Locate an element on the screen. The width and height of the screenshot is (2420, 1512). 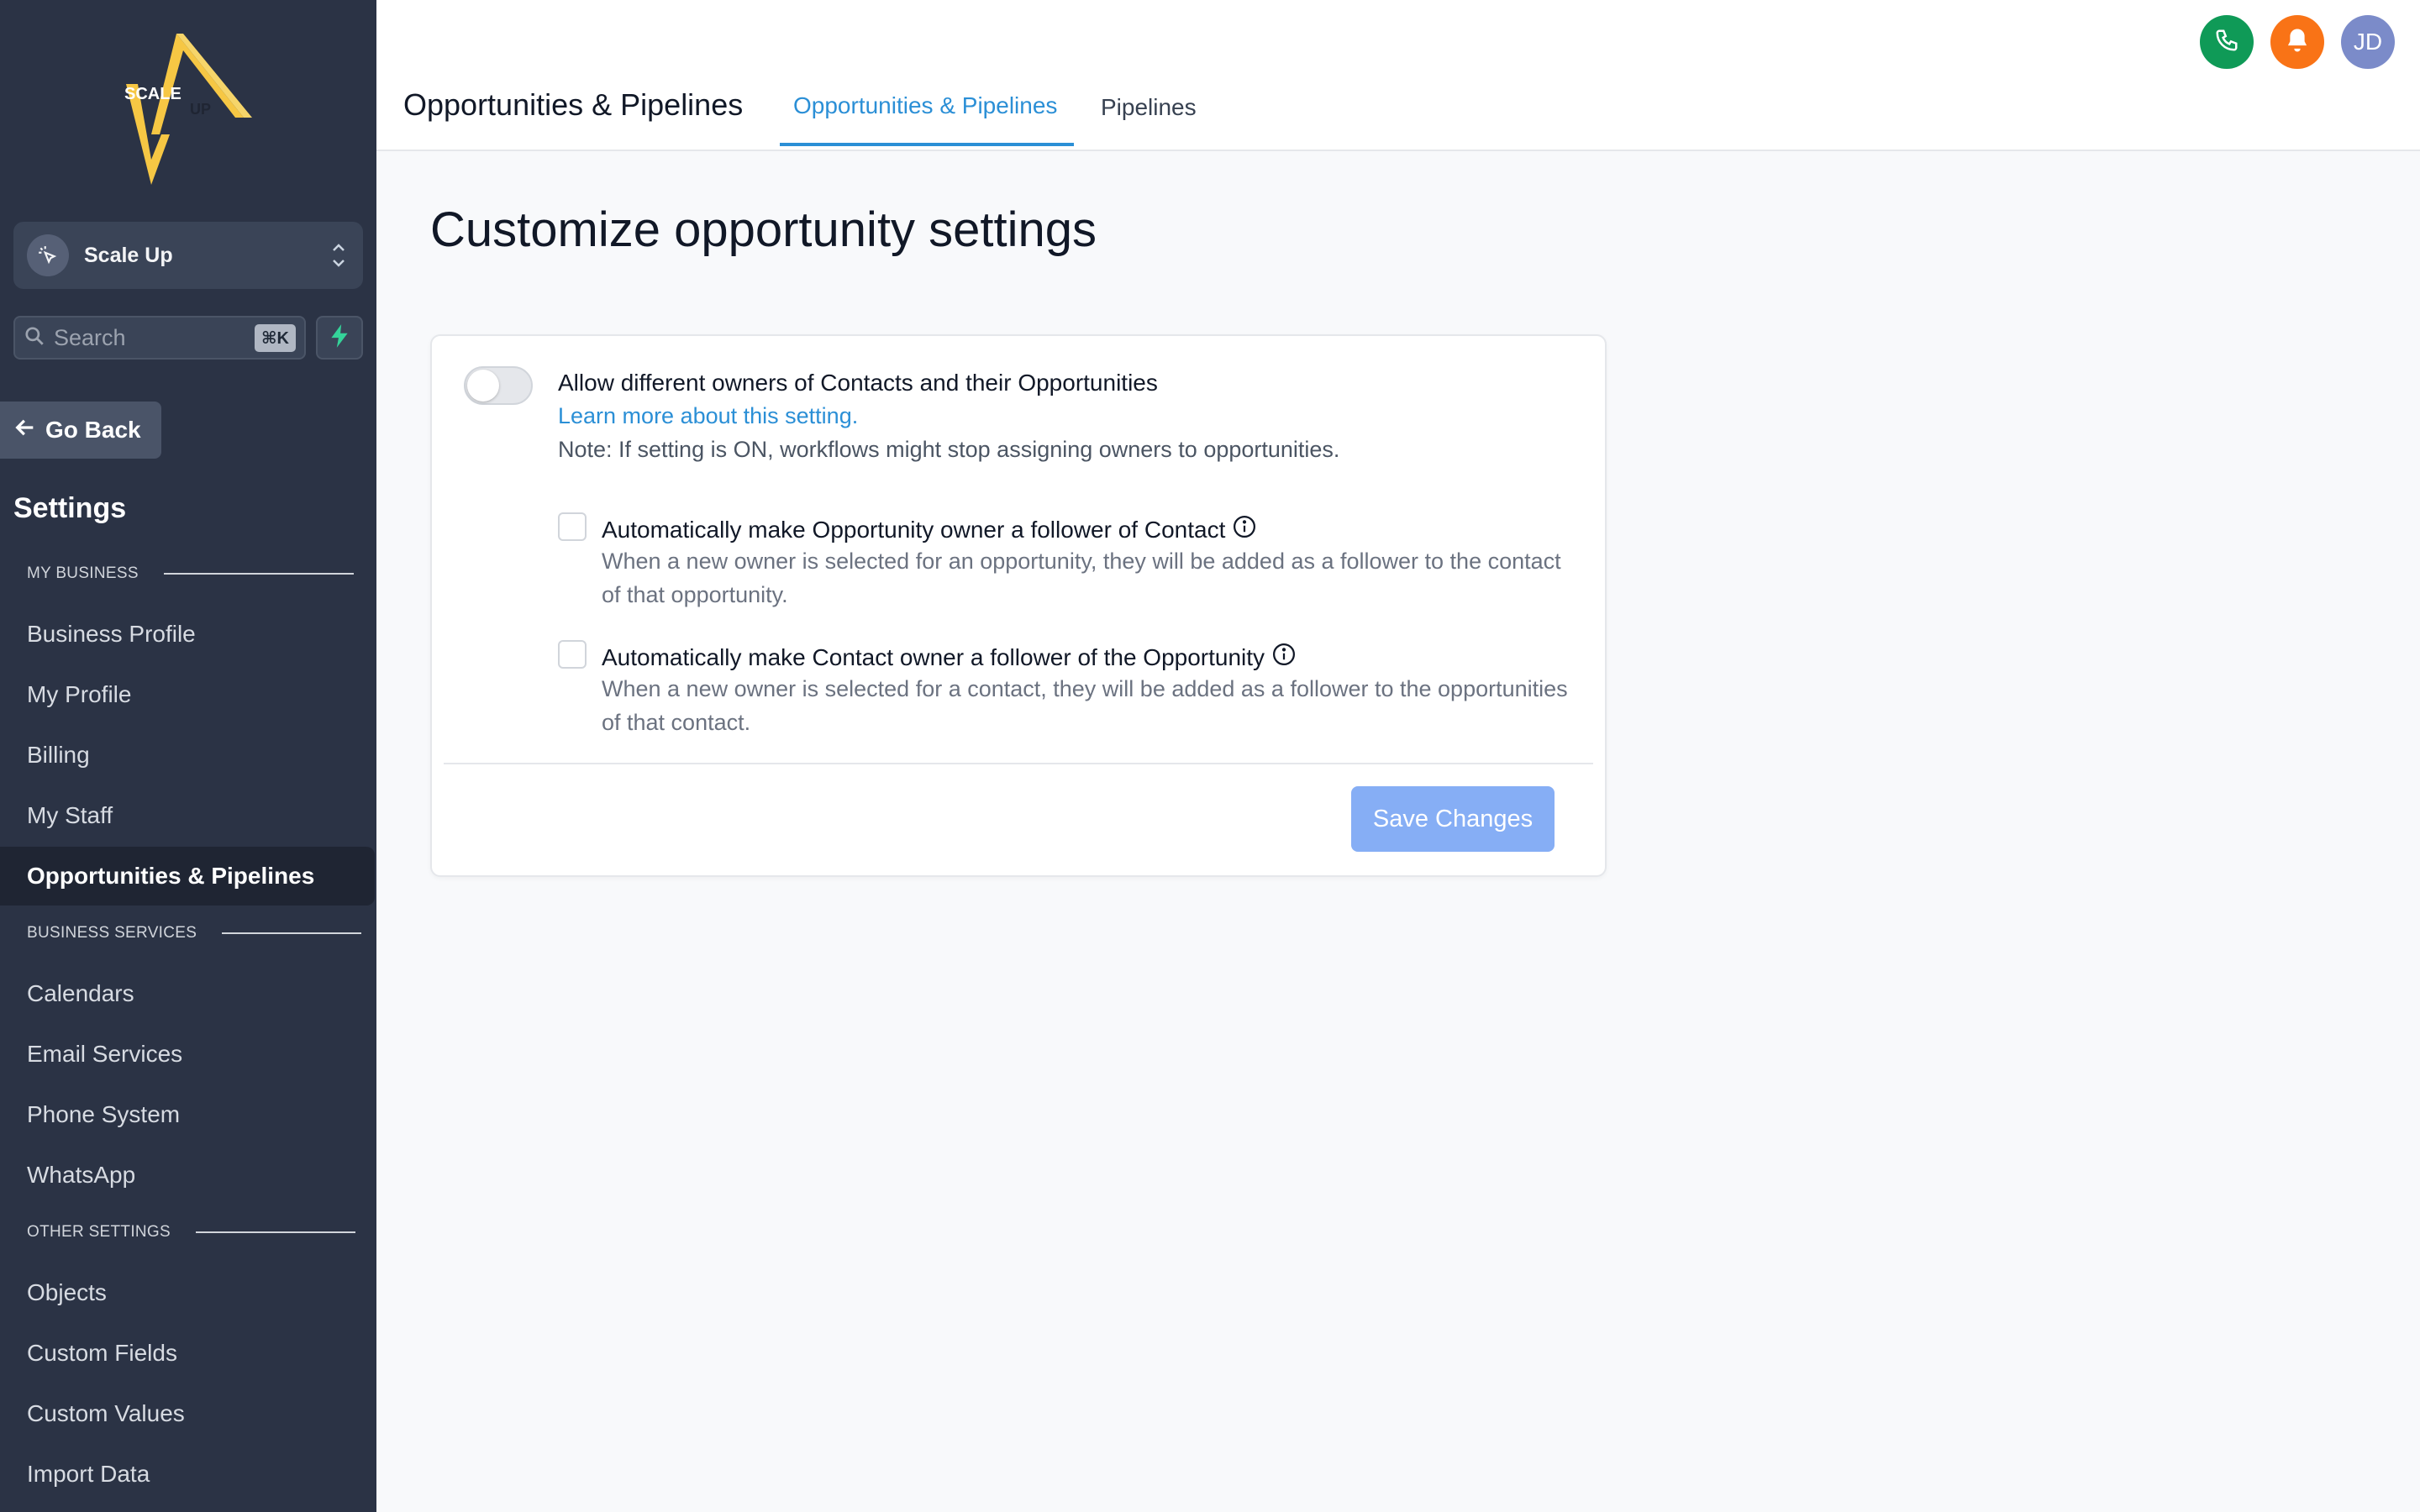
logo-text-scale: SCALE is located at coordinates (153, 94).